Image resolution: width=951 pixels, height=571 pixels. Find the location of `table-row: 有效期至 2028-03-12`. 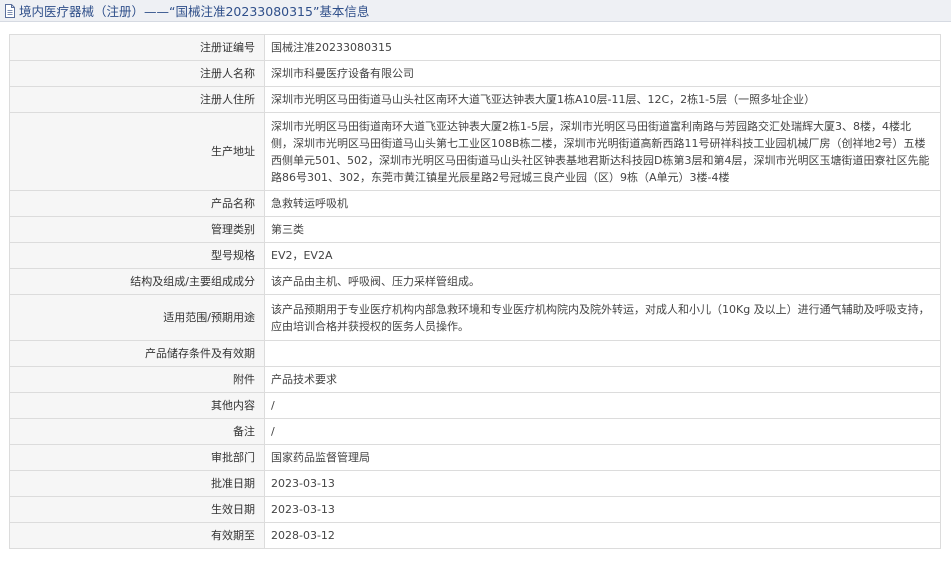

table-row: 有效期至 2028-03-12 is located at coordinates (475, 535).